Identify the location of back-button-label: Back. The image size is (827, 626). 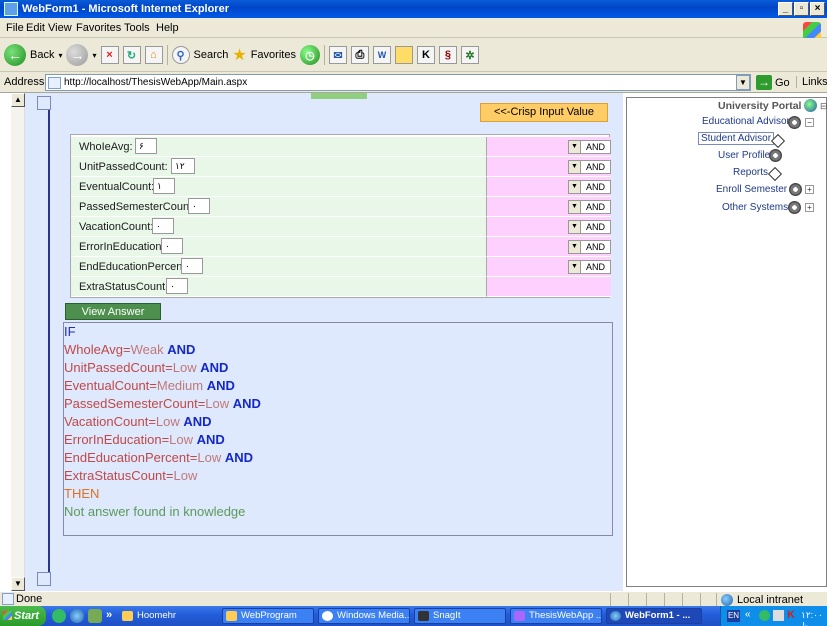
(42, 55).